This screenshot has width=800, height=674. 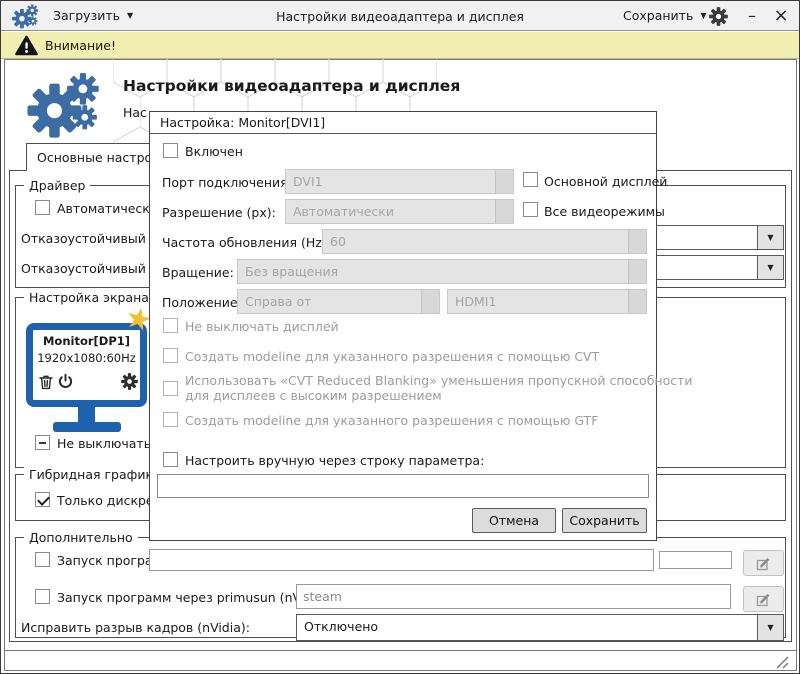 What do you see at coordinates (95, 474) in the screenshot?
I see `group-hybrid-legend: Гибридная графика` at bounding box center [95, 474].